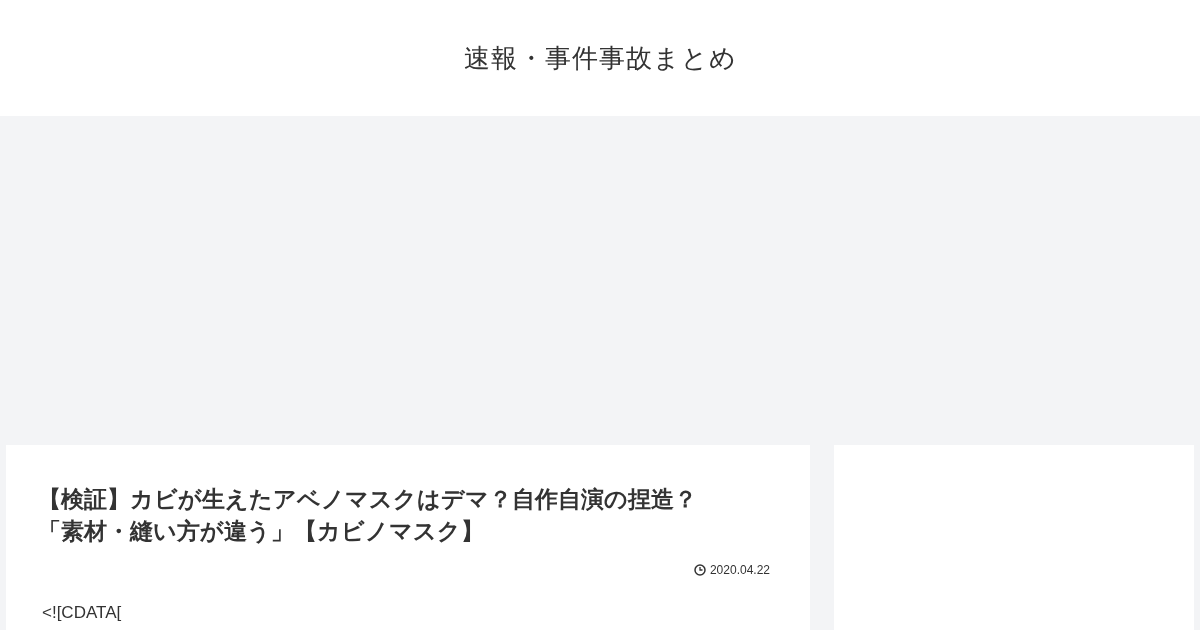 This screenshot has width=1200, height=630. What do you see at coordinates (600, 58) in the screenshot?
I see `site-title: 速報・事件事故まとめ` at bounding box center [600, 58].